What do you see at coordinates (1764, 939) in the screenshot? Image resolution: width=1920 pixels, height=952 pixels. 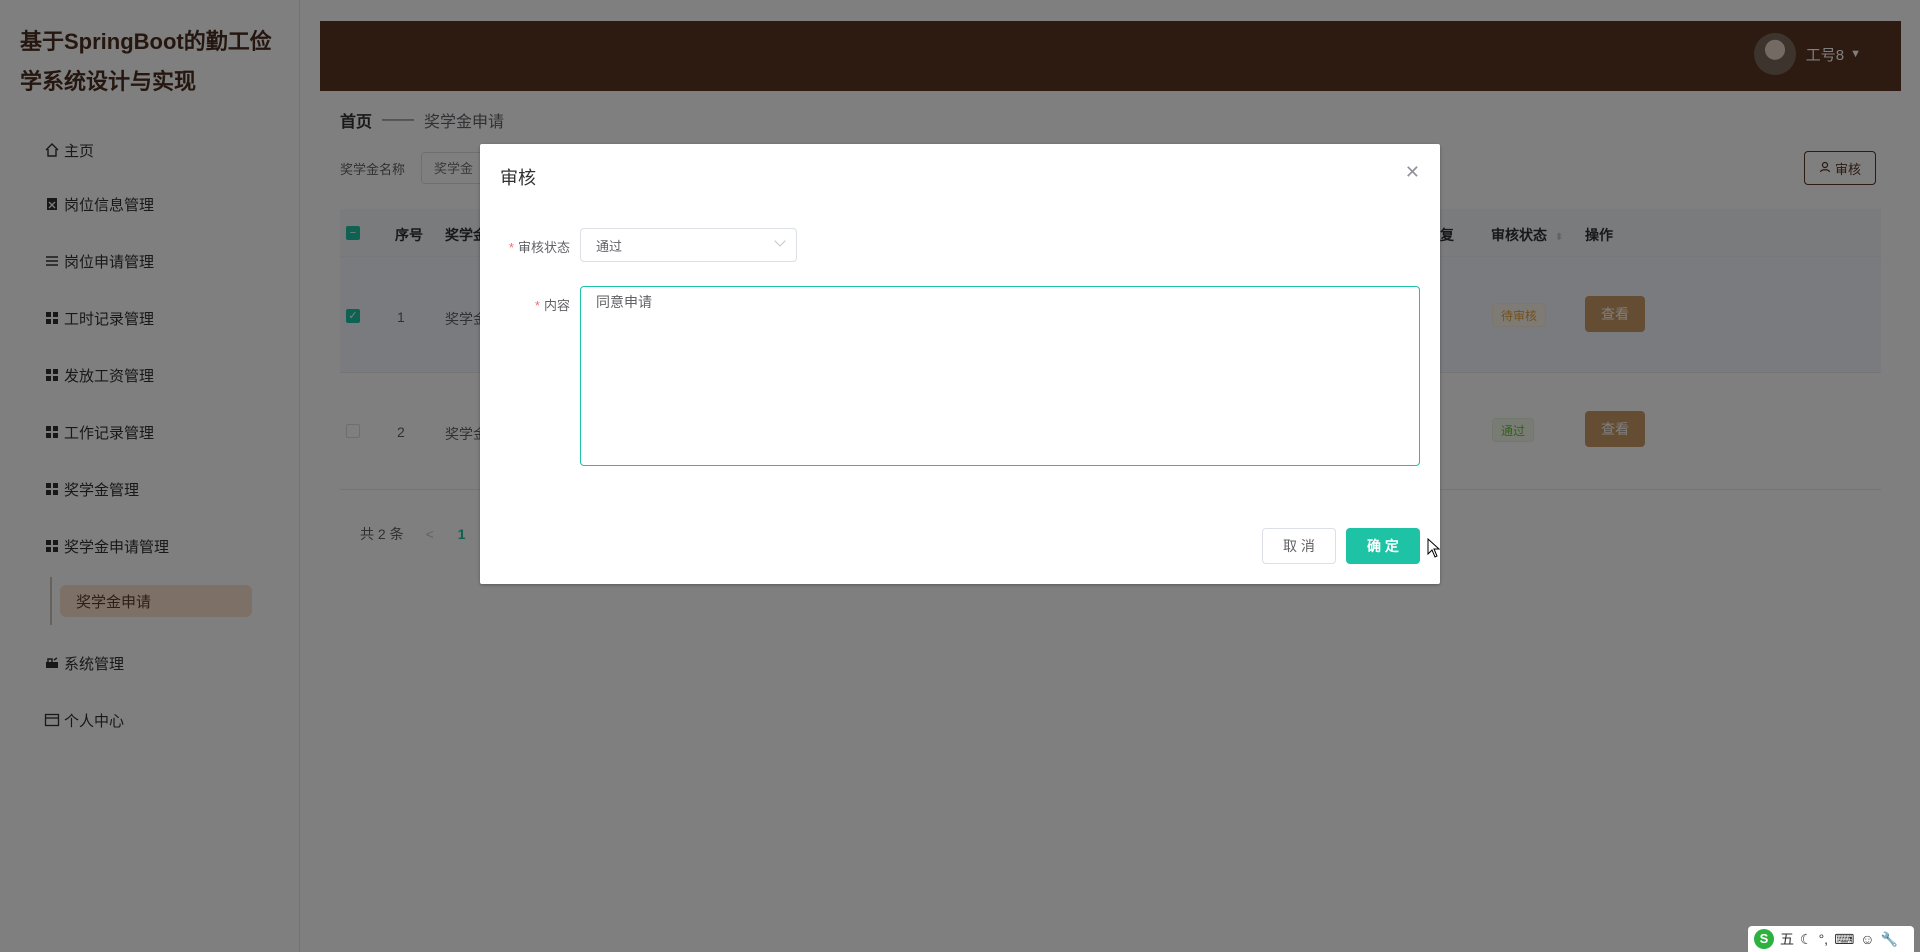 I see `ime-logo-icon: S` at bounding box center [1764, 939].